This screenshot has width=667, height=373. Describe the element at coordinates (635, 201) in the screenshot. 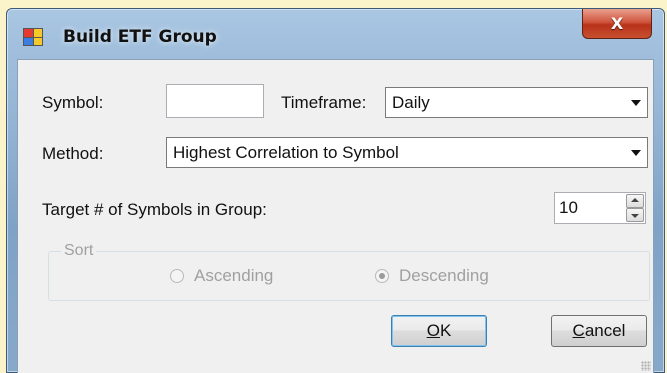

I see `stepper-up-icon` at that location.